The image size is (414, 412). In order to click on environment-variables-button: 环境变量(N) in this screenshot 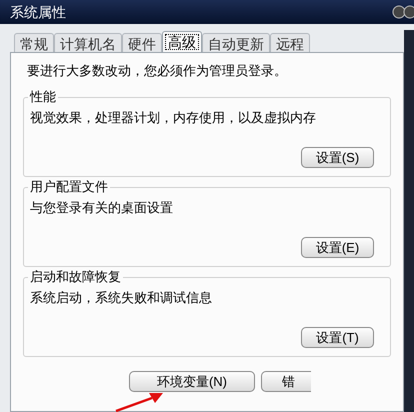, I will do `click(192, 381)`.